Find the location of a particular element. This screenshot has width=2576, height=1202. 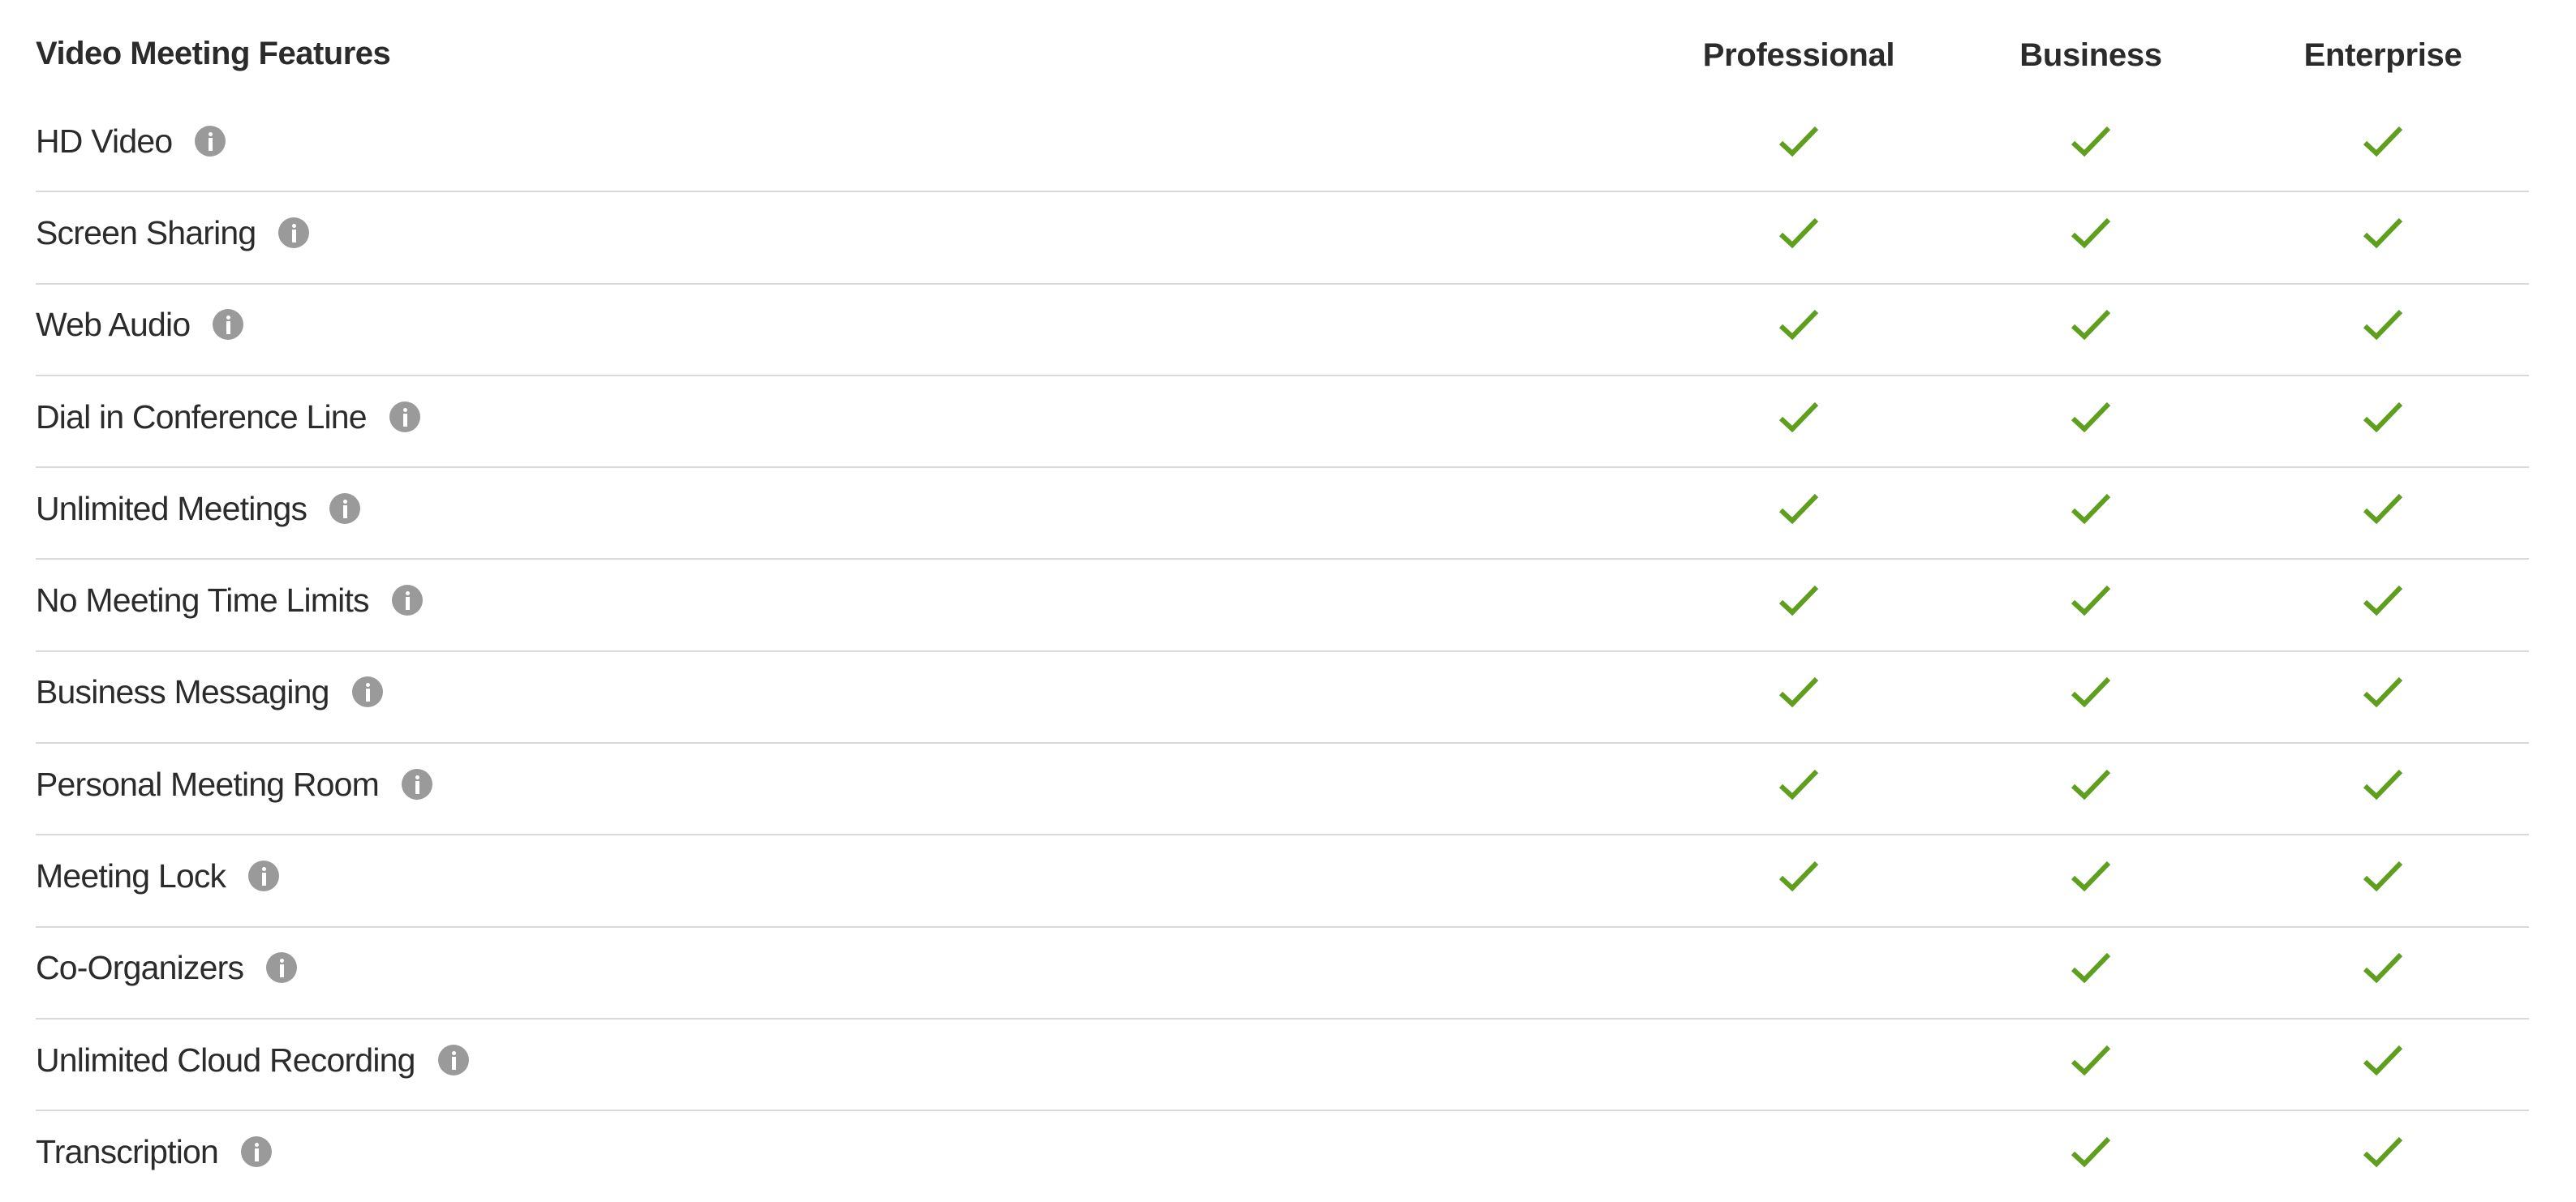

feature-row: Business Messaging is located at coordinates (1282, 698).